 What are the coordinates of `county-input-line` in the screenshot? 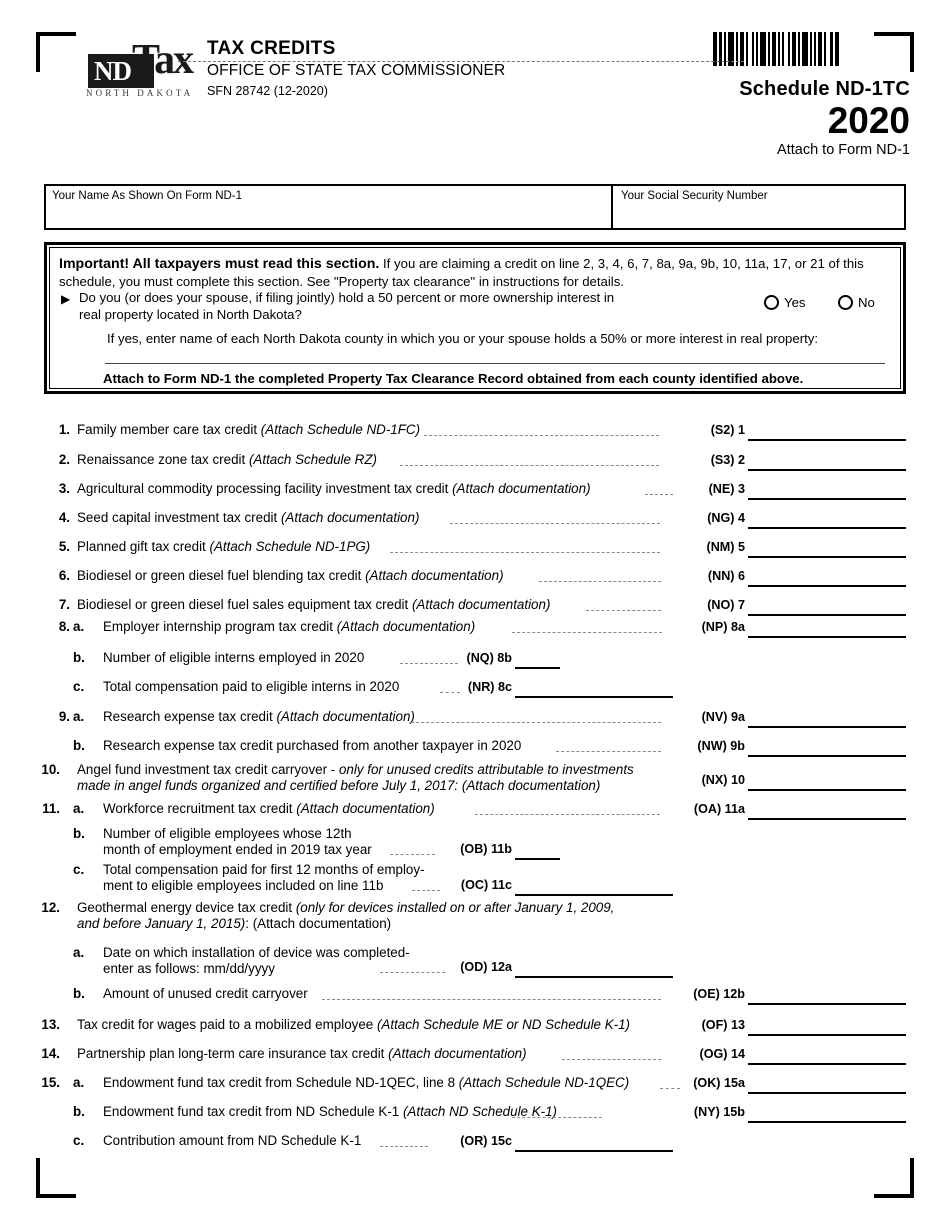 It's located at (495, 363).